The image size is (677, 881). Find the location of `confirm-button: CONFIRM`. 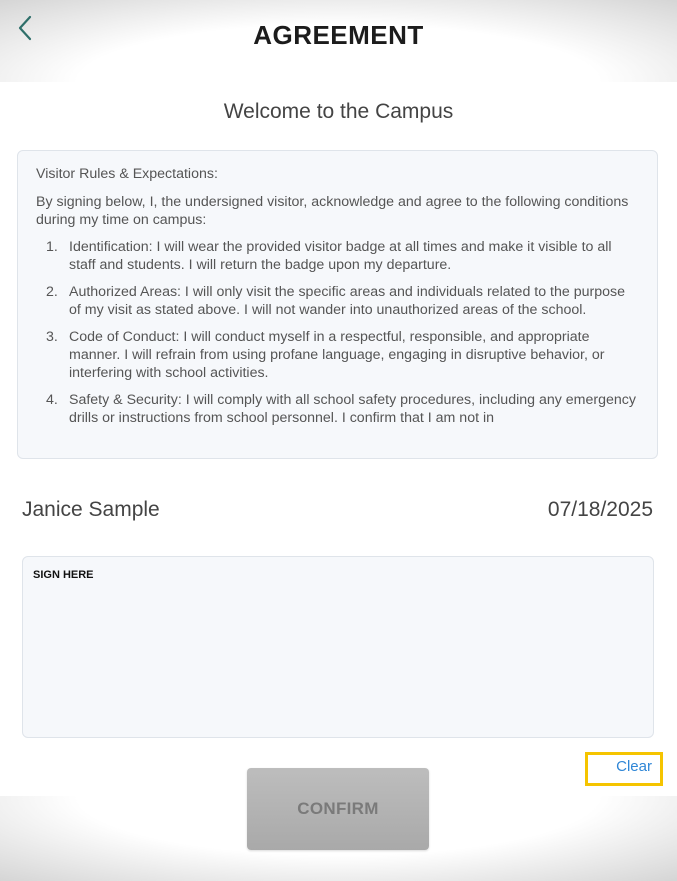

confirm-button: CONFIRM is located at coordinates (338, 809).